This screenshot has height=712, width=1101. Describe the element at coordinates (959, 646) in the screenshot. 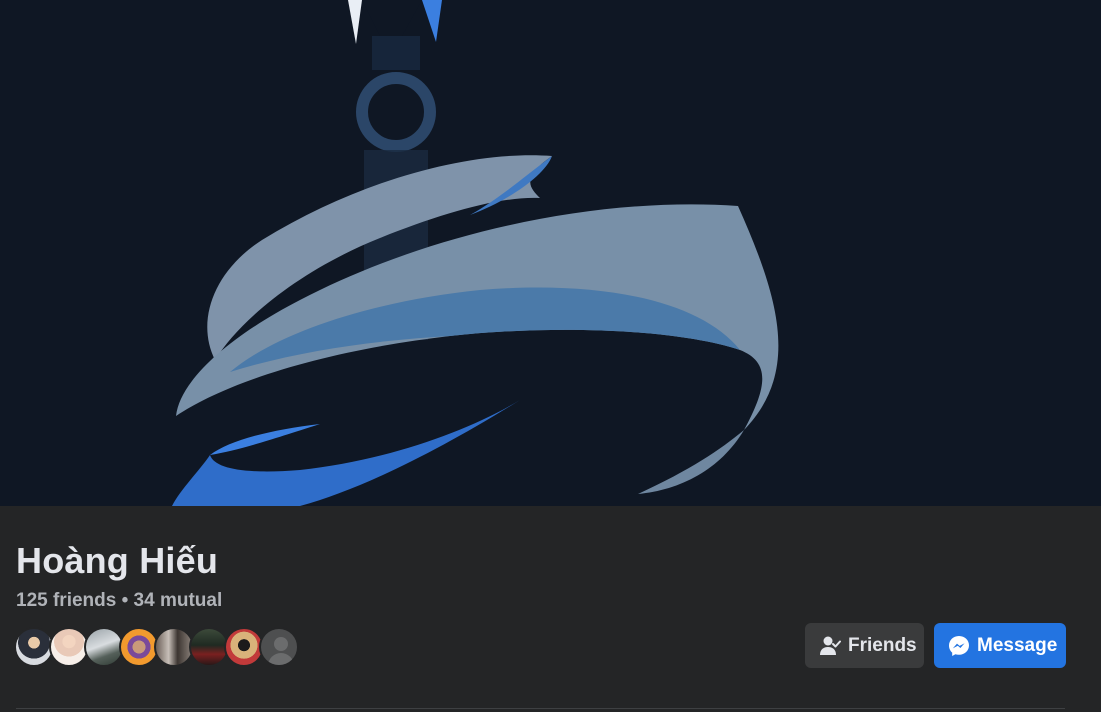

I see `messenger-icon` at that location.